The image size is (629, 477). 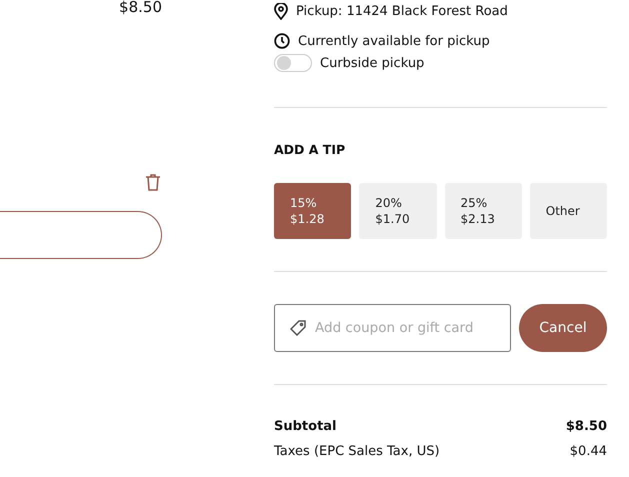 I want to click on text-field, so click(x=81, y=235).